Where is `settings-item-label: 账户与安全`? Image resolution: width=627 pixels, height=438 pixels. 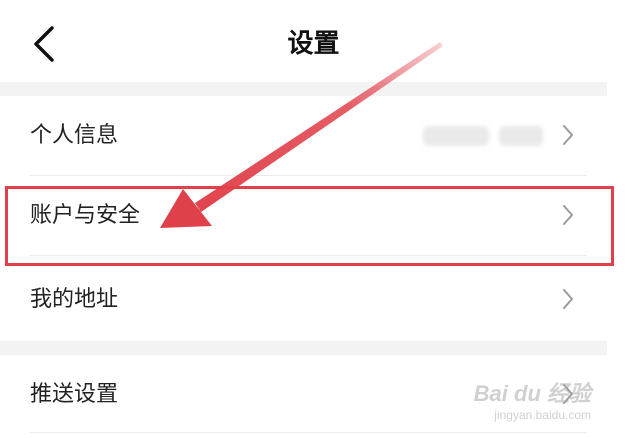
settings-item-label: 账户与安全 is located at coordinates (85, 215).